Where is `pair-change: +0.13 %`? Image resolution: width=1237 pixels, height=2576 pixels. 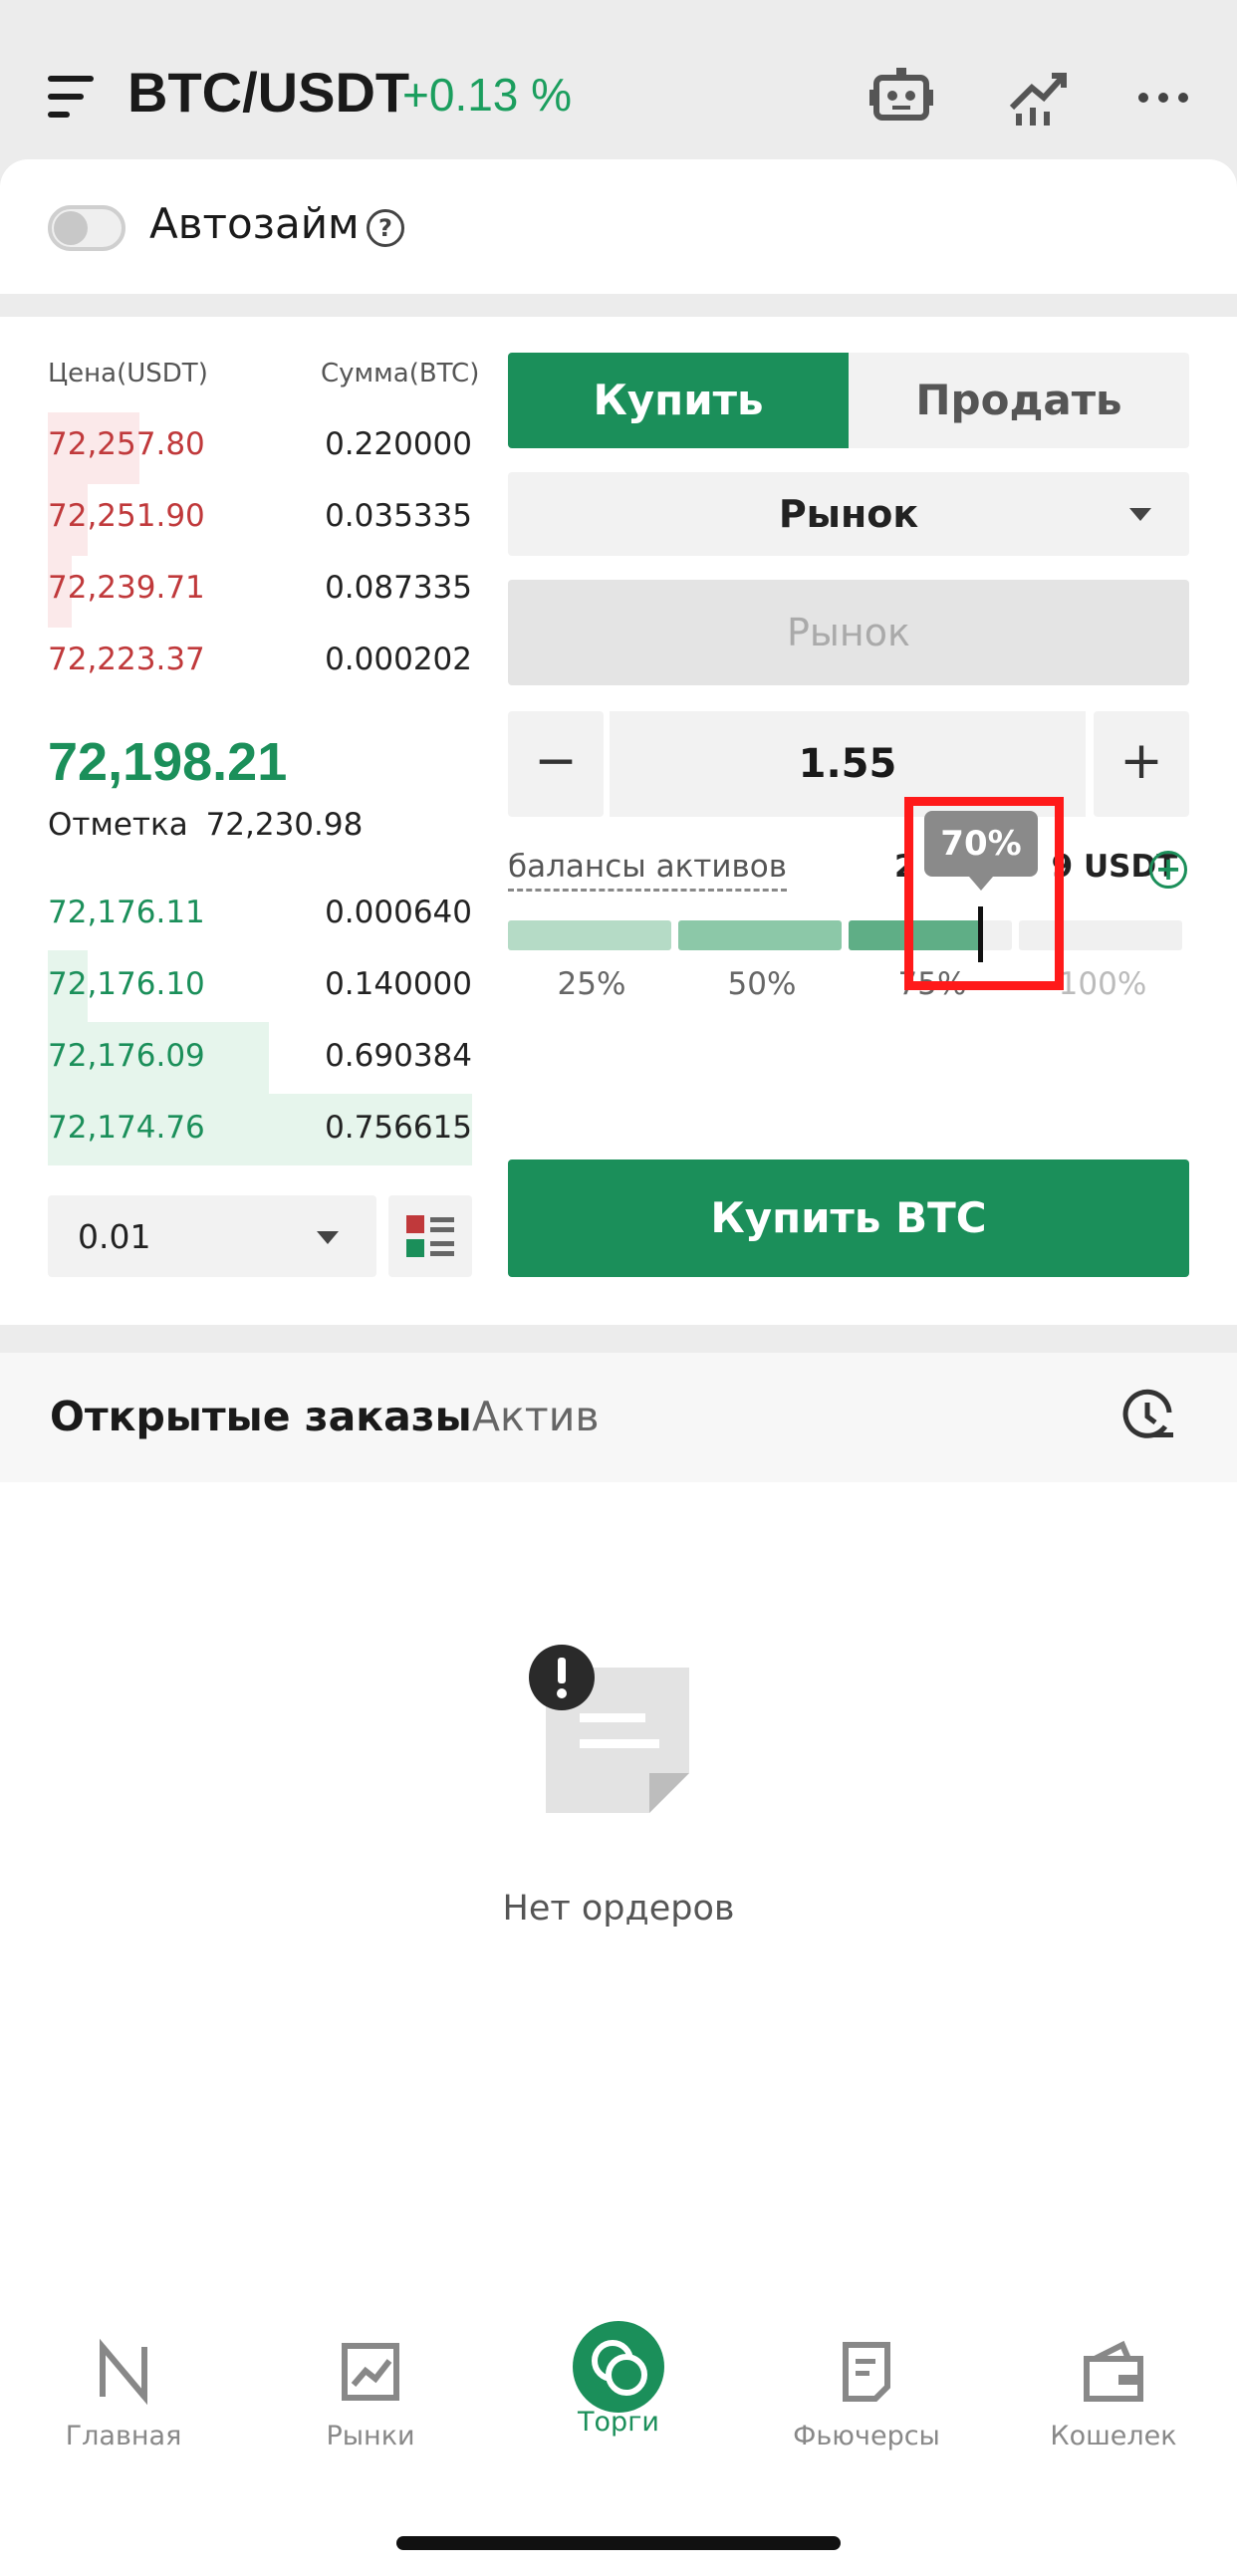
pair-change: +0.13 % is located at coordinates (487, 95).